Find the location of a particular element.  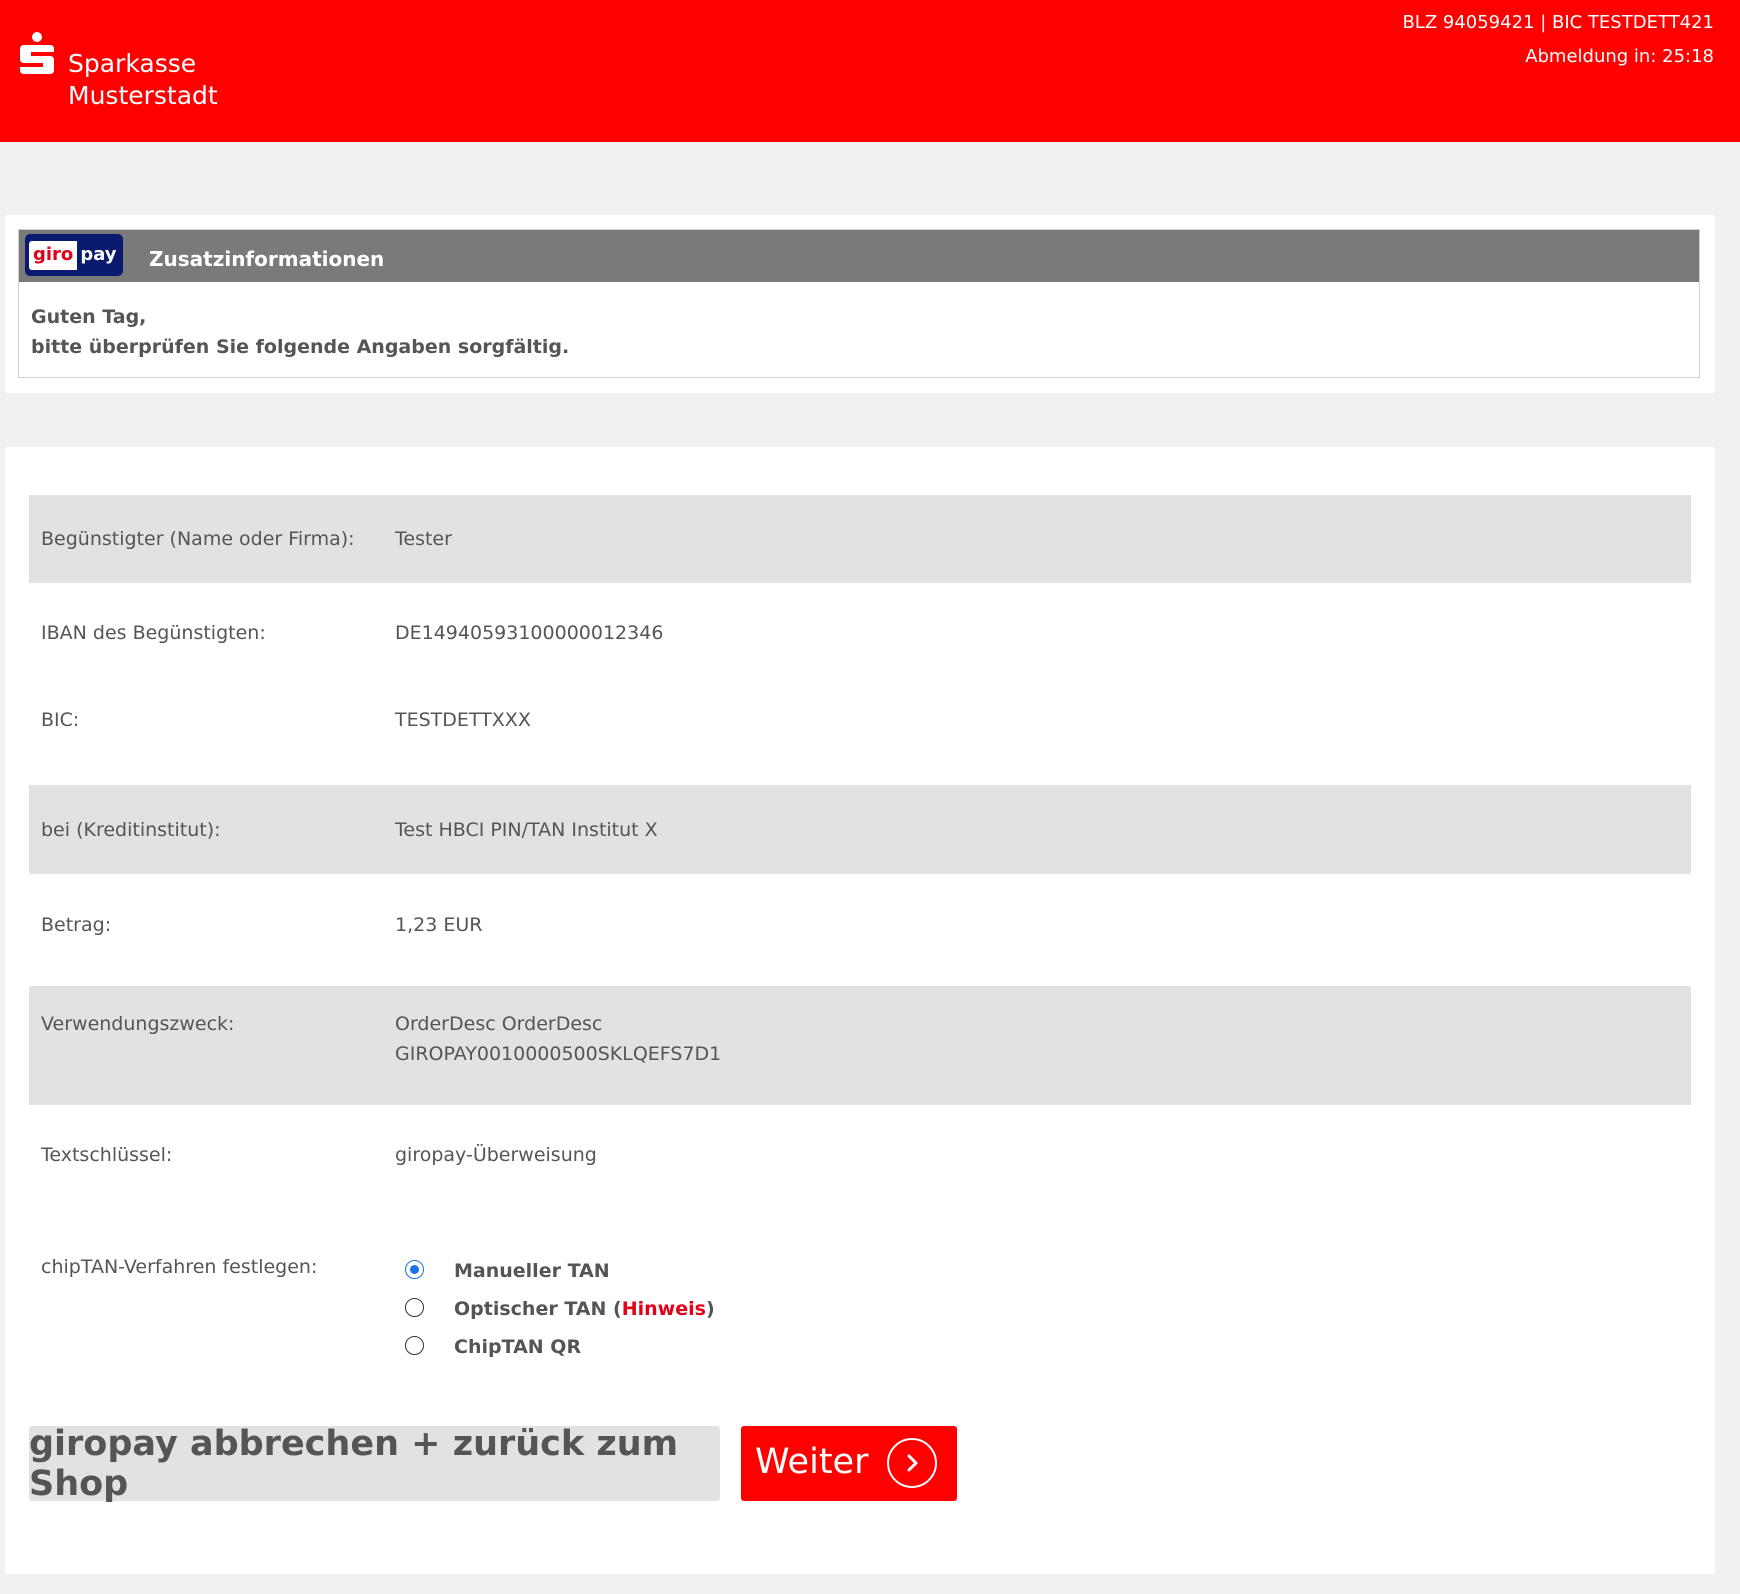

detail-value: giropay-Überweisung is located at coordinates (496, 1155).